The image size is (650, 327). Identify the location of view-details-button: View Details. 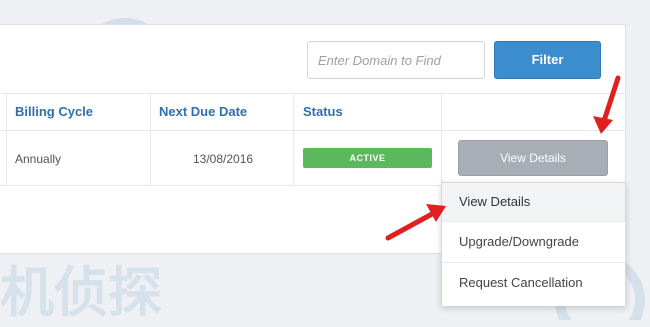
(533, 158).